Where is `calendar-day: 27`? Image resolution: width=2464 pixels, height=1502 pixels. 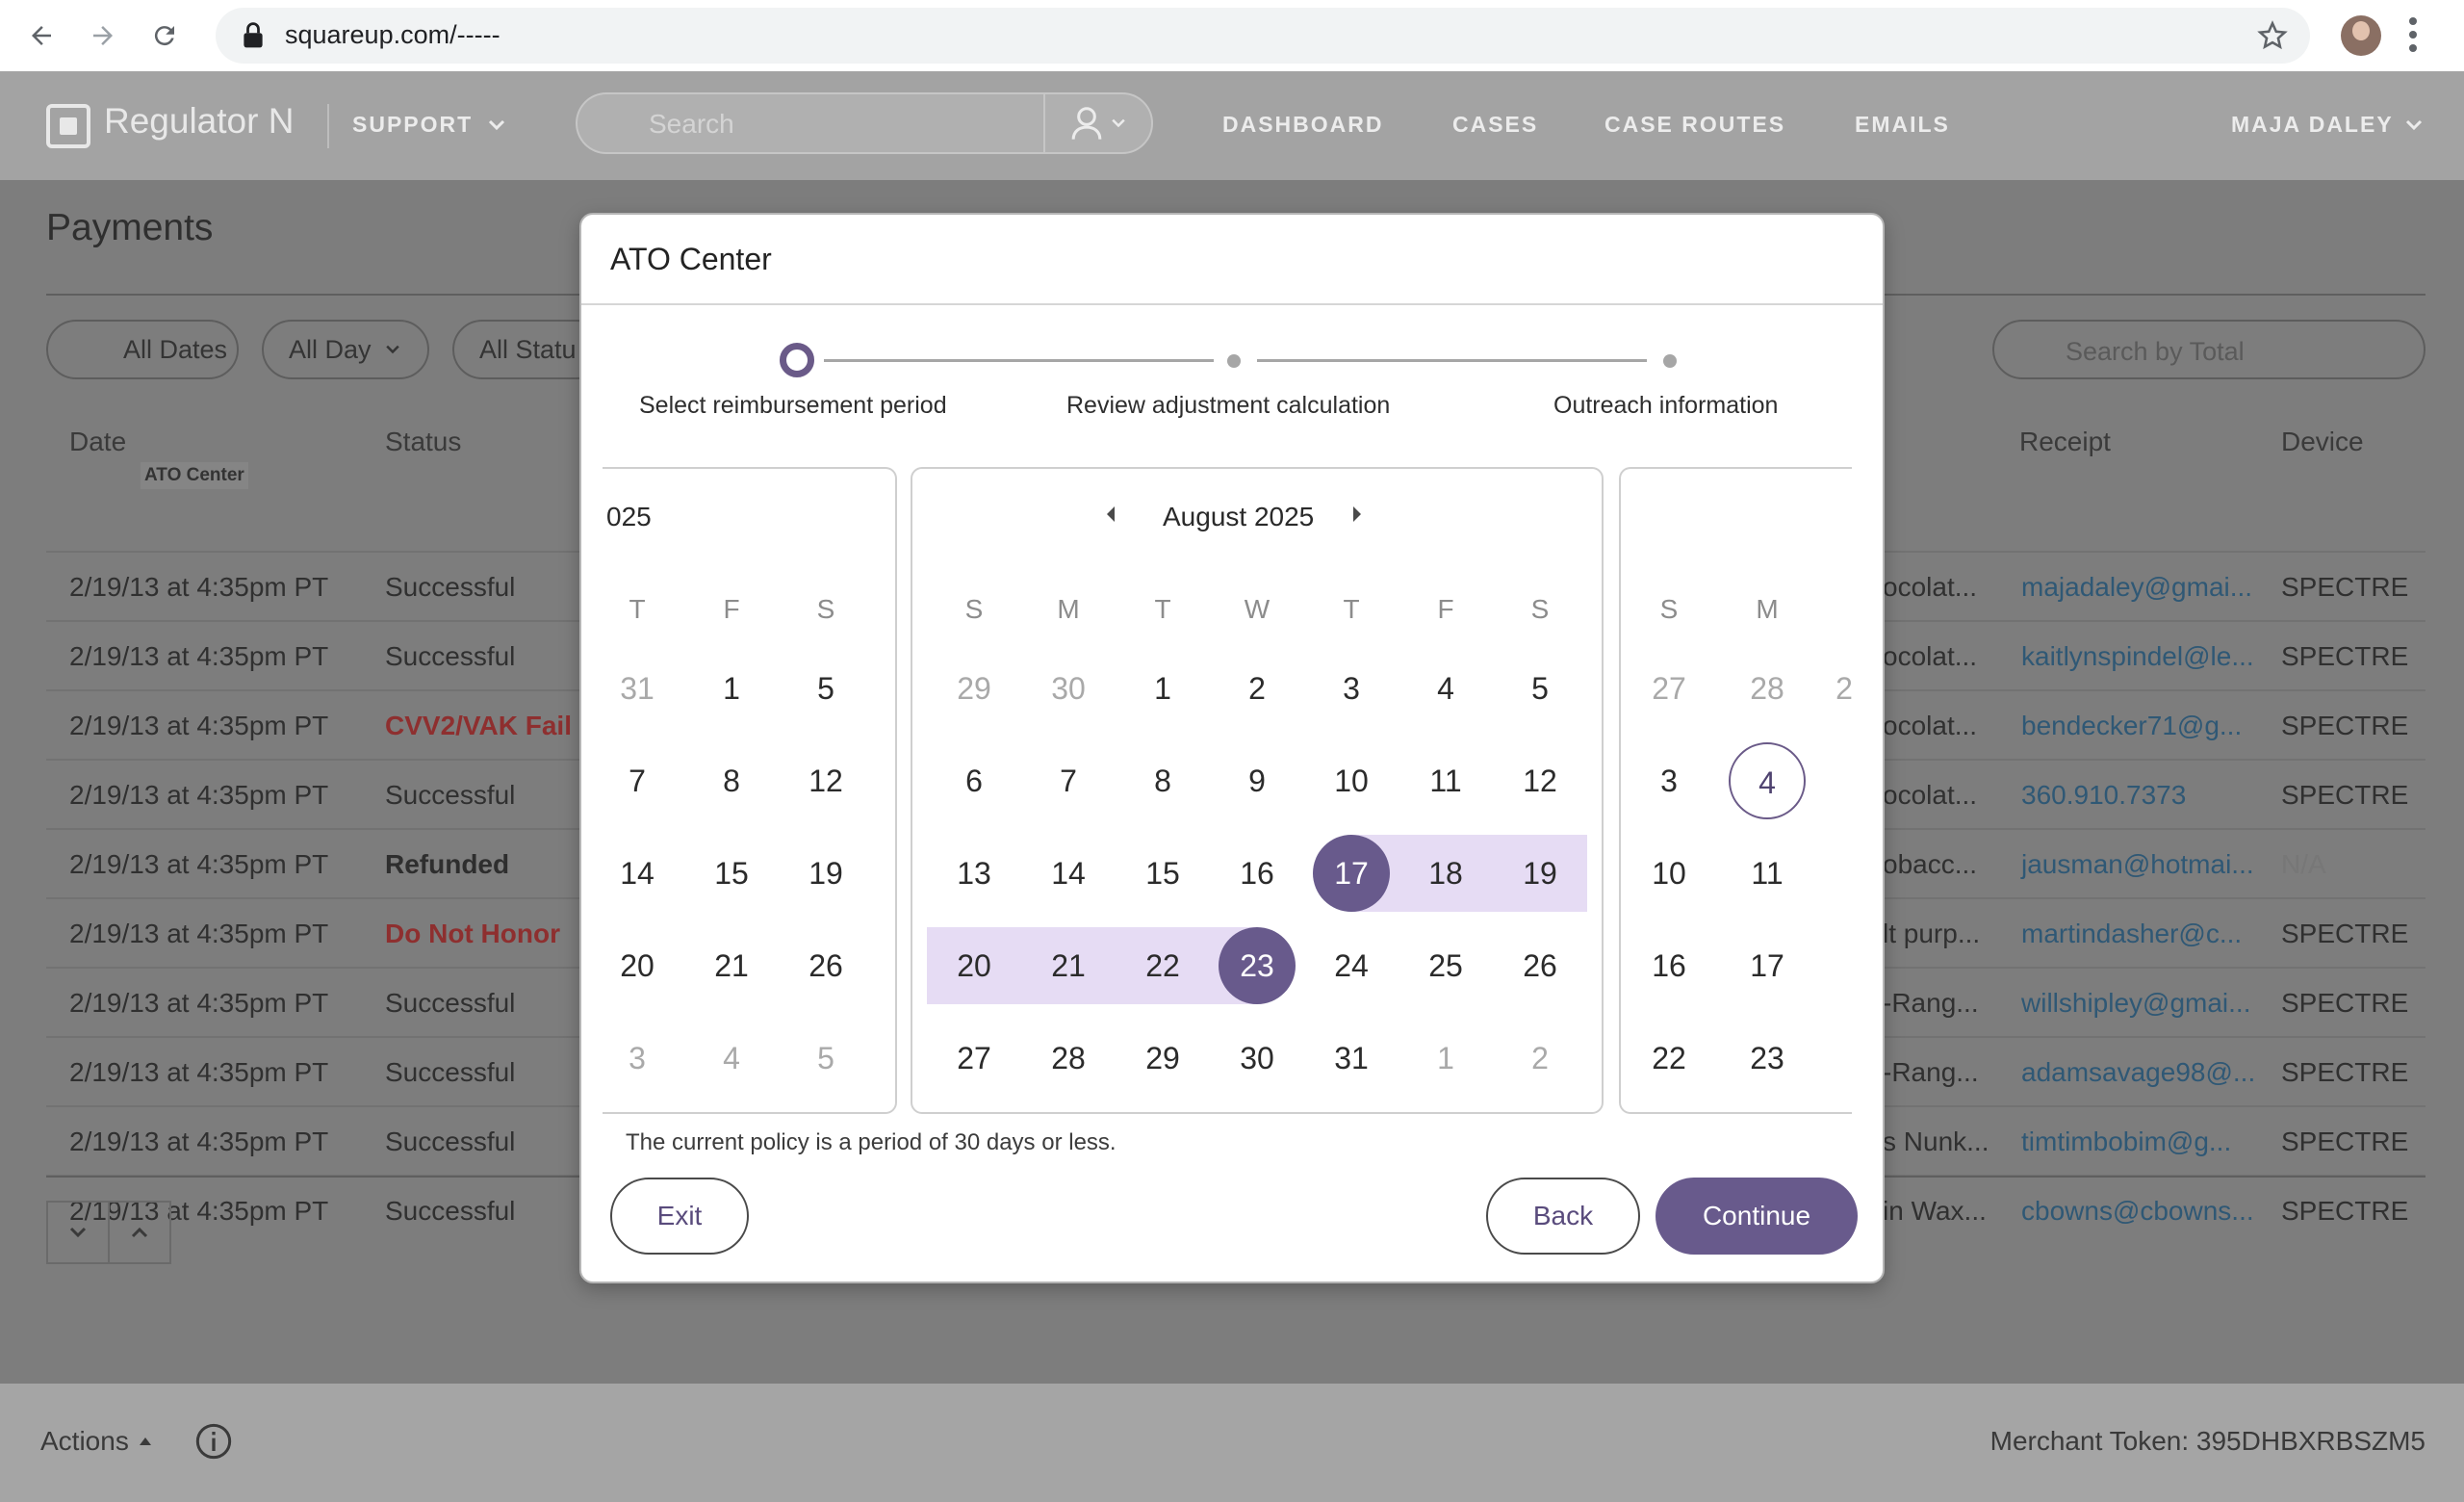 calendar-day: 27 is located at coordinates (974, 1058).